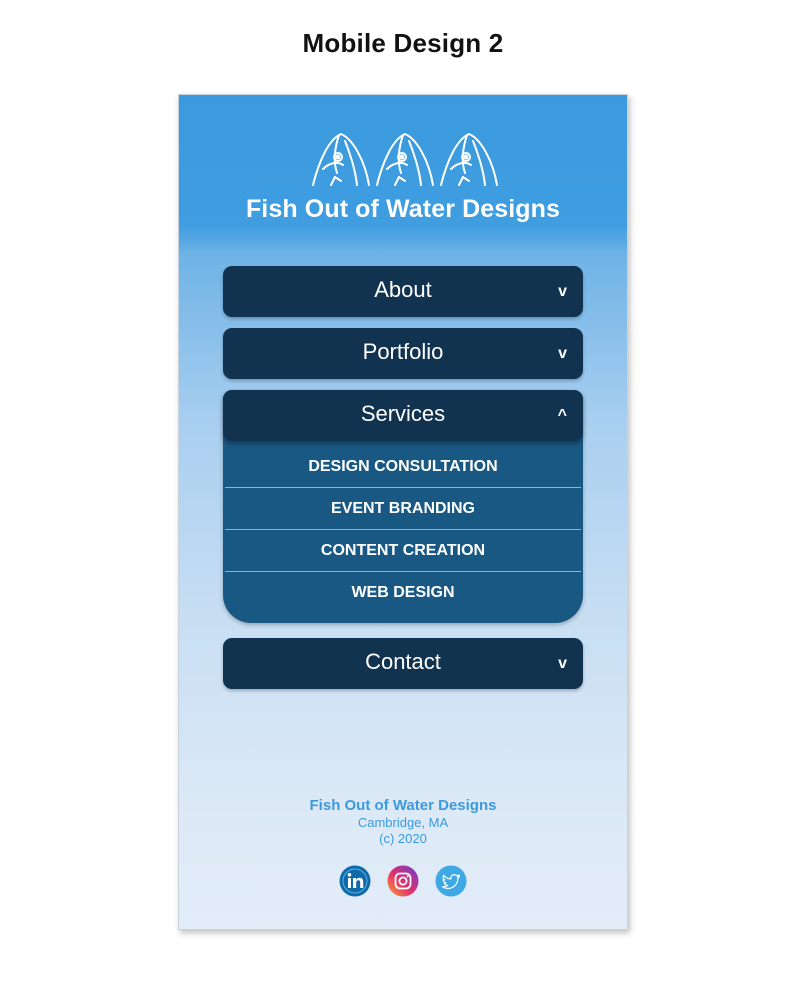 The width and height of the screenshot is (806, 1008). Describe the element at coordinates (403, 209) in the screenshot. I see `brand-title: Fish Out of Water Designs` at that location.